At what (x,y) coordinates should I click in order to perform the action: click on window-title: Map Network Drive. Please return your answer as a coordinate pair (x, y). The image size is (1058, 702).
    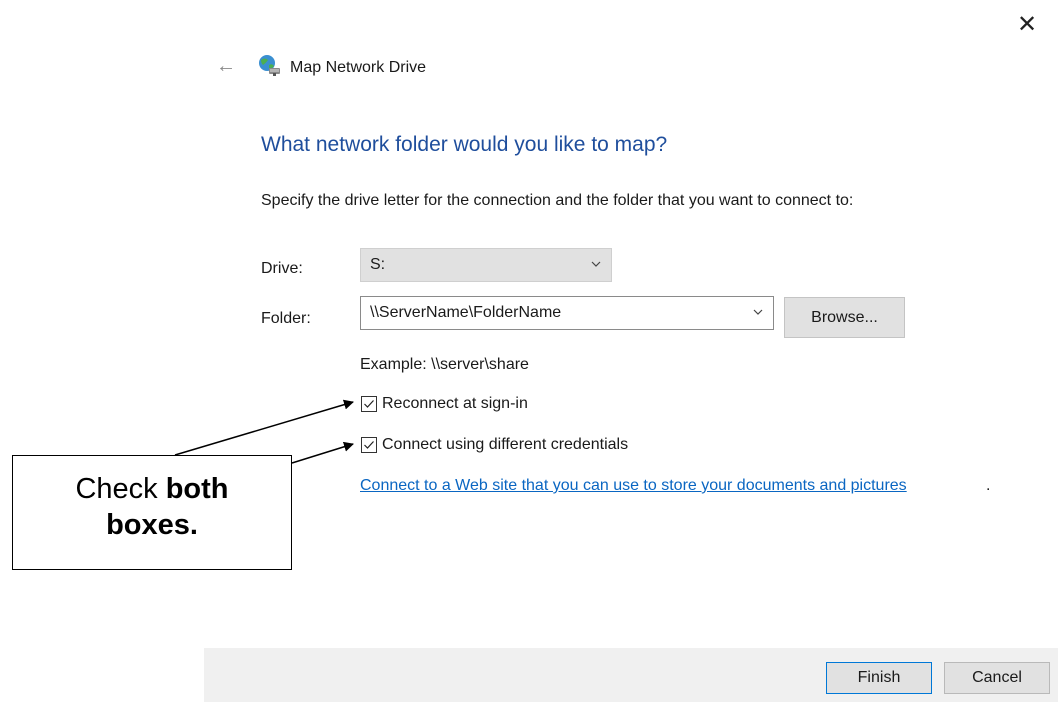
    Looking at the image, I should click on (358, 67).